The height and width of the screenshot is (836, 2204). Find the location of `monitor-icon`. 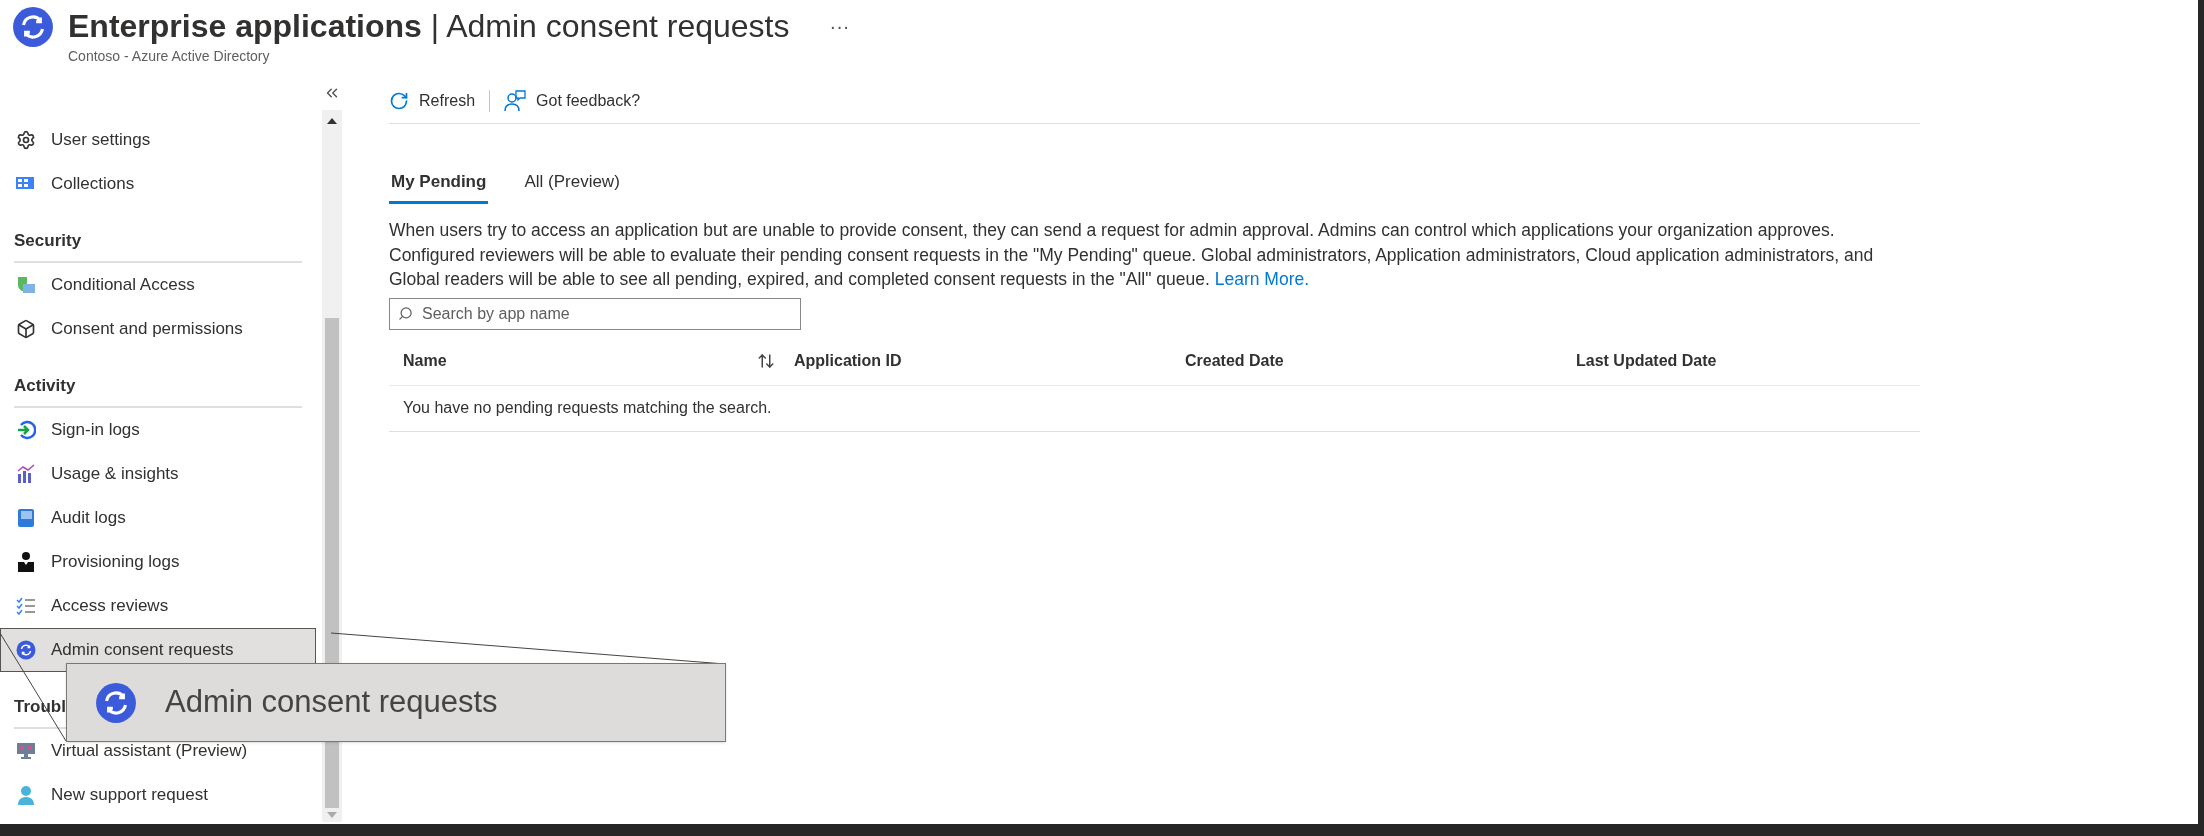

monitor-icon is located at coordinates (26, 751).